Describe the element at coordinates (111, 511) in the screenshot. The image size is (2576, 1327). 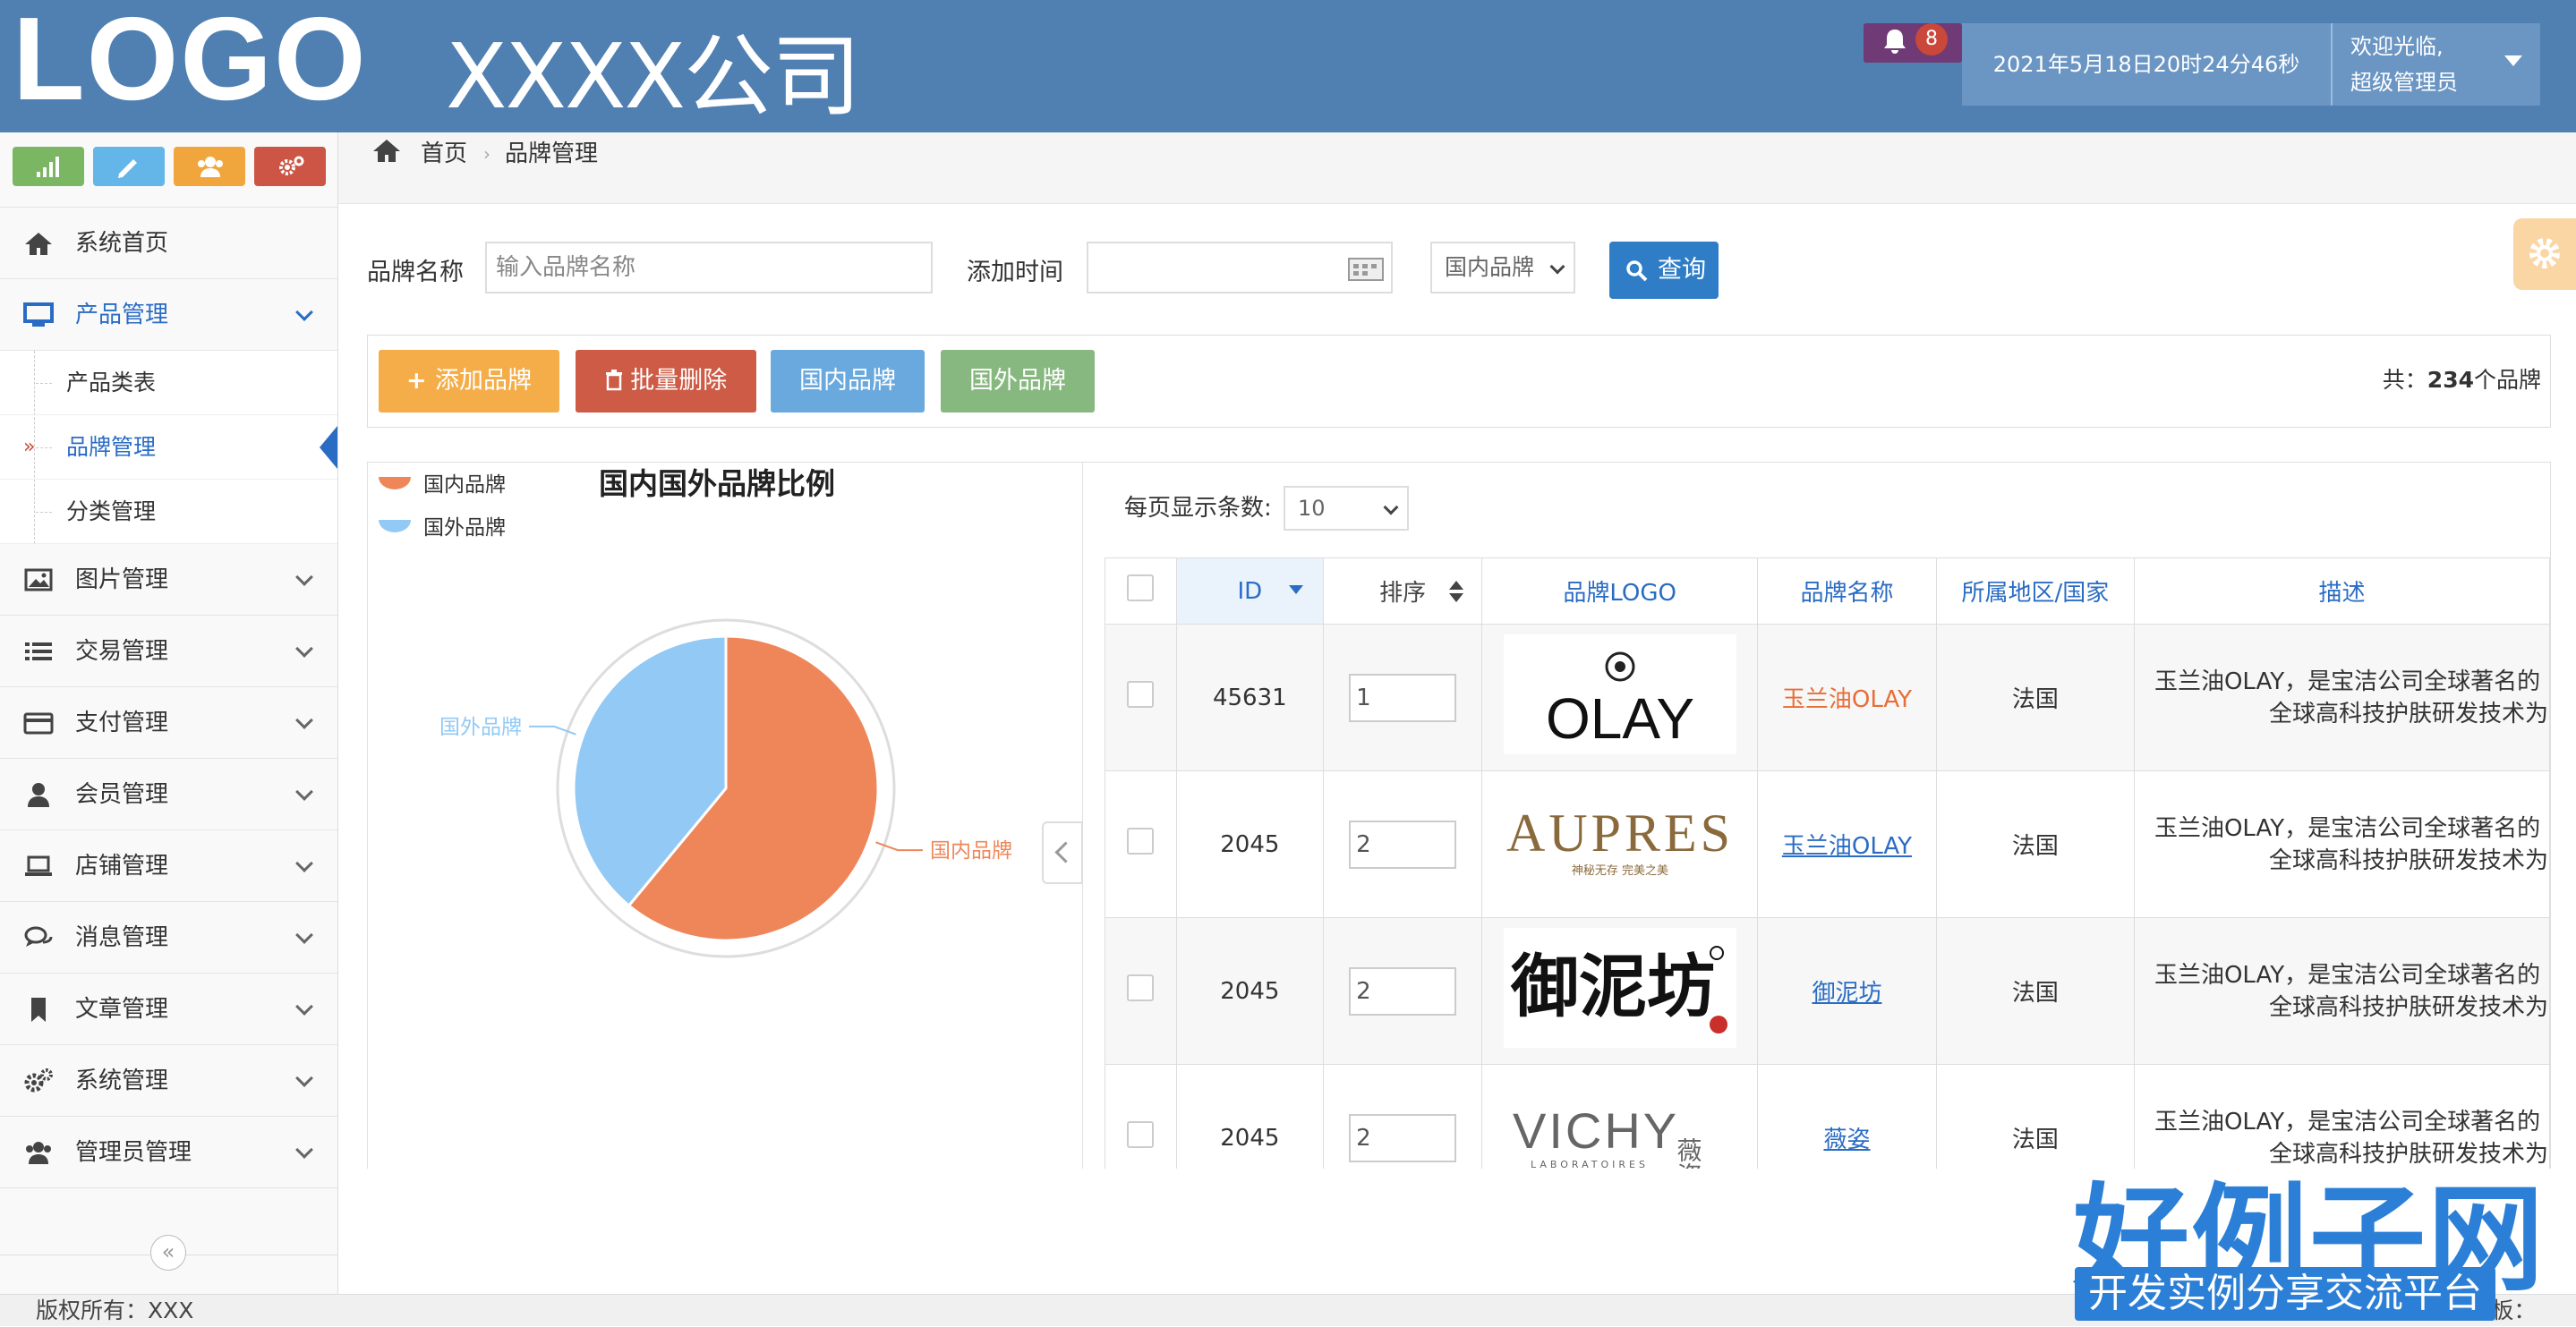
I see `sidebar-subitem-label: 分类管理` at that location.